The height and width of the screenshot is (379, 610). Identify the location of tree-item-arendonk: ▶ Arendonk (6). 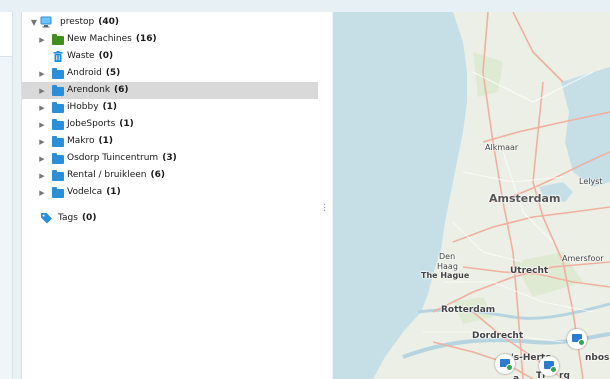
(170, 90).